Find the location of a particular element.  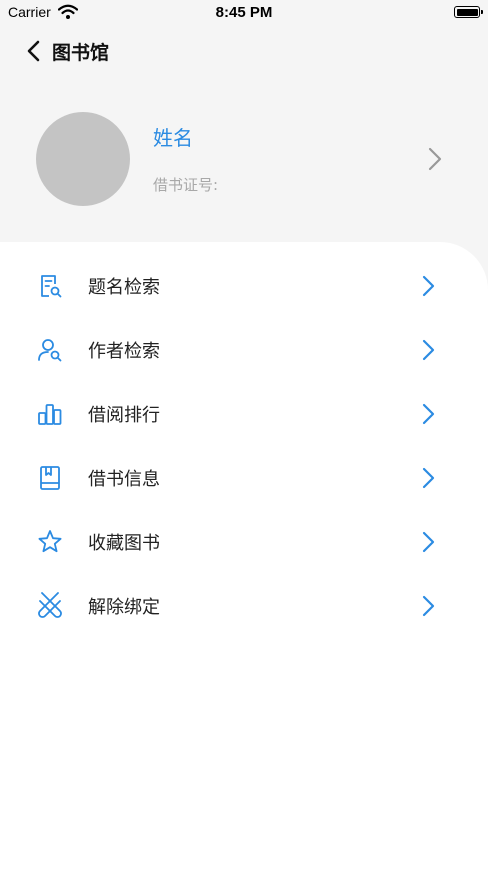

menu-item-title-search: 题名检索 is located at coordinates (244, 286).